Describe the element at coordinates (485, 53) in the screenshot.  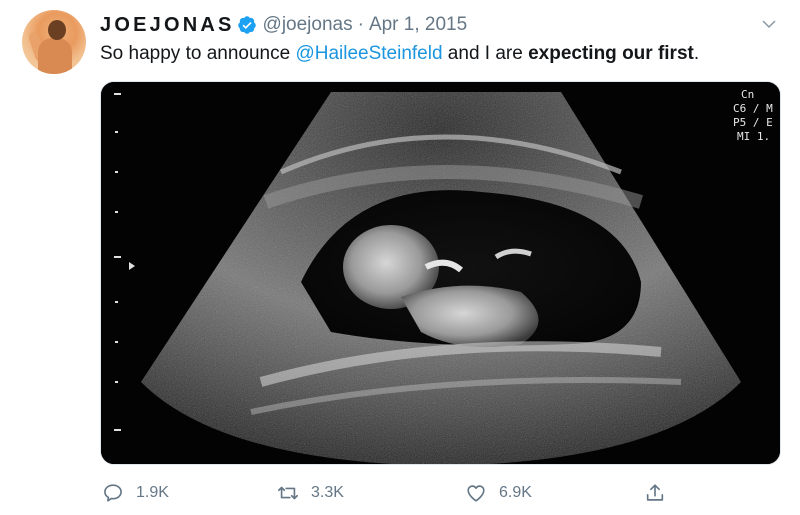
I see `tweet-text-part: and I are` at that location.